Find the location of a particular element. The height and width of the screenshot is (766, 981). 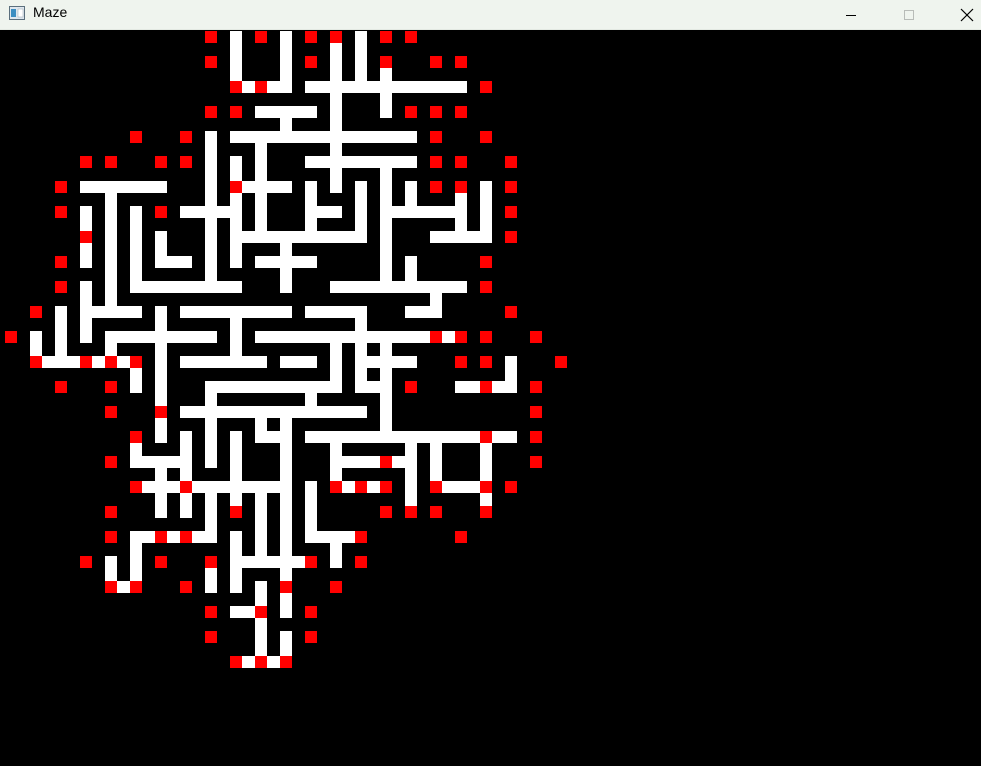

maximize-button is located at coordinates (909, 15).